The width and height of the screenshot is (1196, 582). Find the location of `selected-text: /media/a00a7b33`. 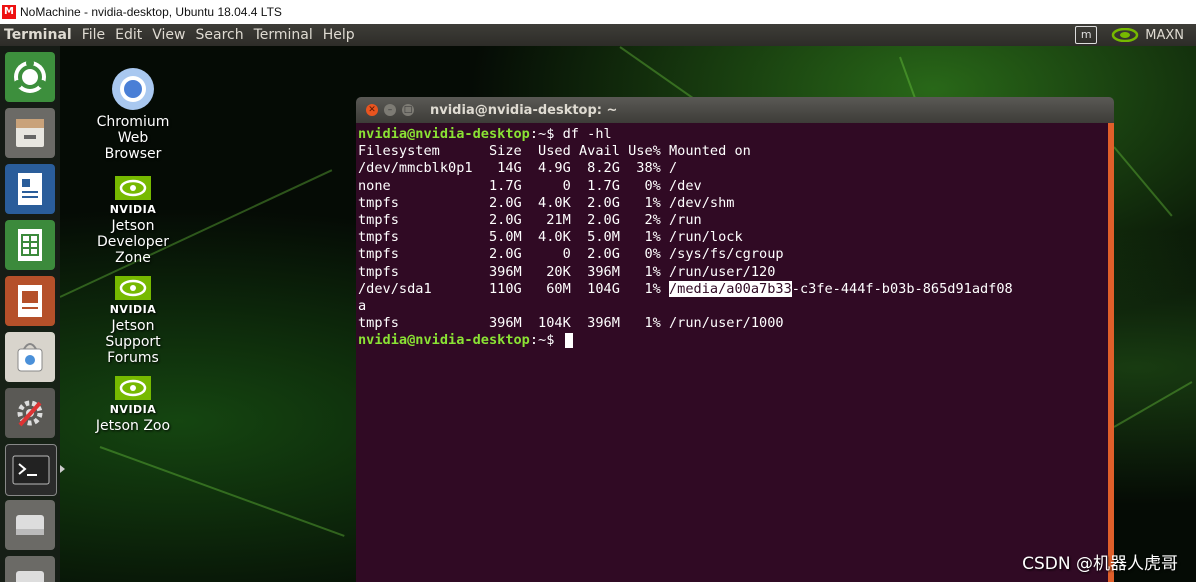

selected-text: /media/a00a7b33 is located at coordinates (730, 288).